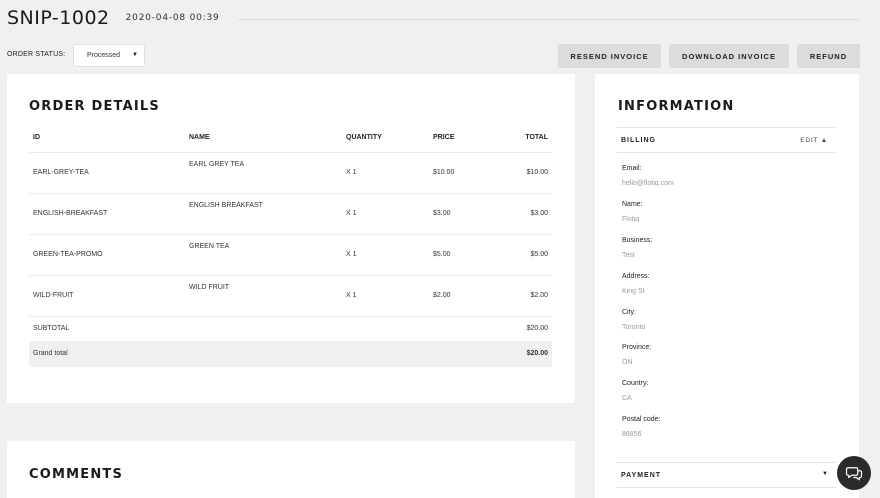 The height and width of the screenshot is (498, 880). I want to click on table-row: WILD-FRUIT WILD FRUIT X 1 $2.00 $2.00, so click(290, 295).